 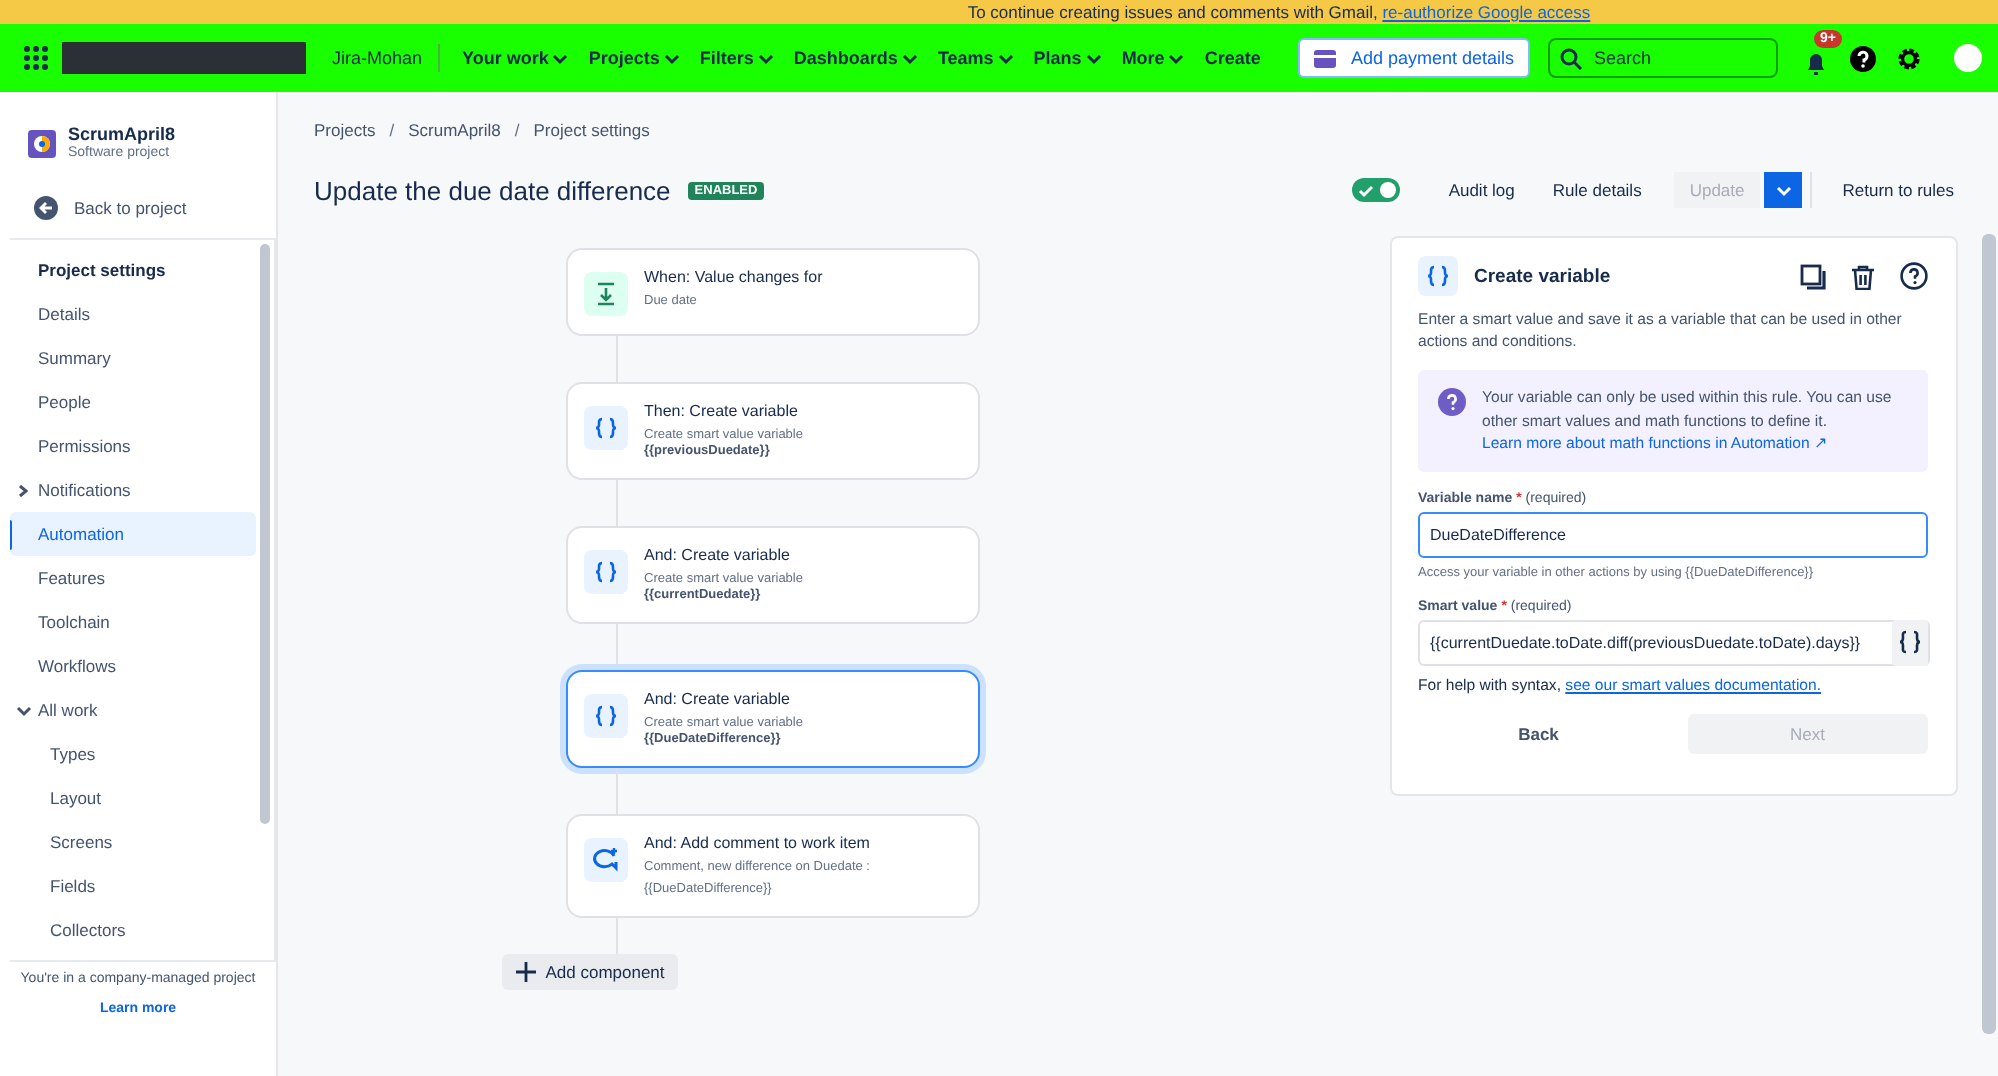 I want to click on back-button: Back, so click(x=1538, y=733).